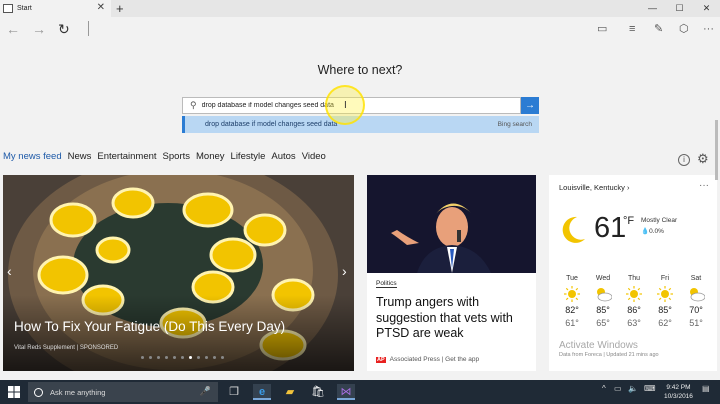 This screenshot has height=404, width=720. What do you see at coordinates (678, 387) in the screenshot?
I see `clock-time: 9:42 PM` at bounding box center [678, 387].